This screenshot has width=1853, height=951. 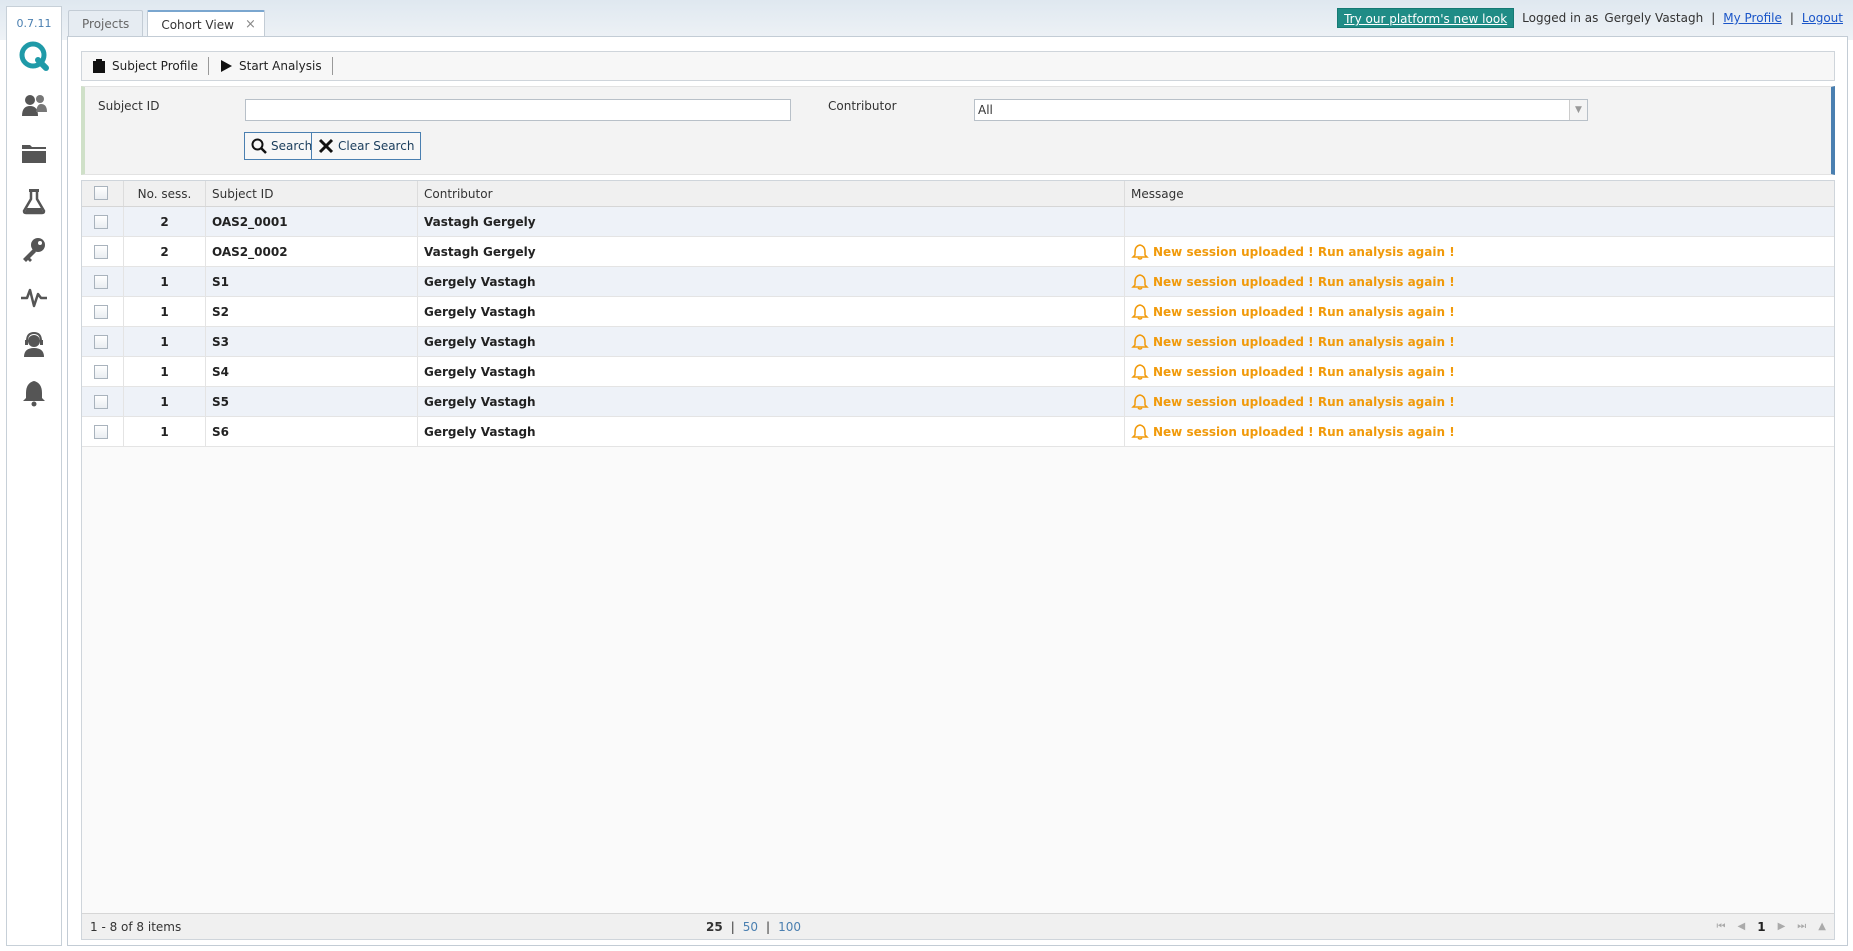 What do you see at coordinates (1742, 927) in the screenshot?
I see `prev-page-icon: ◀` at bounding box center [1742, 927].